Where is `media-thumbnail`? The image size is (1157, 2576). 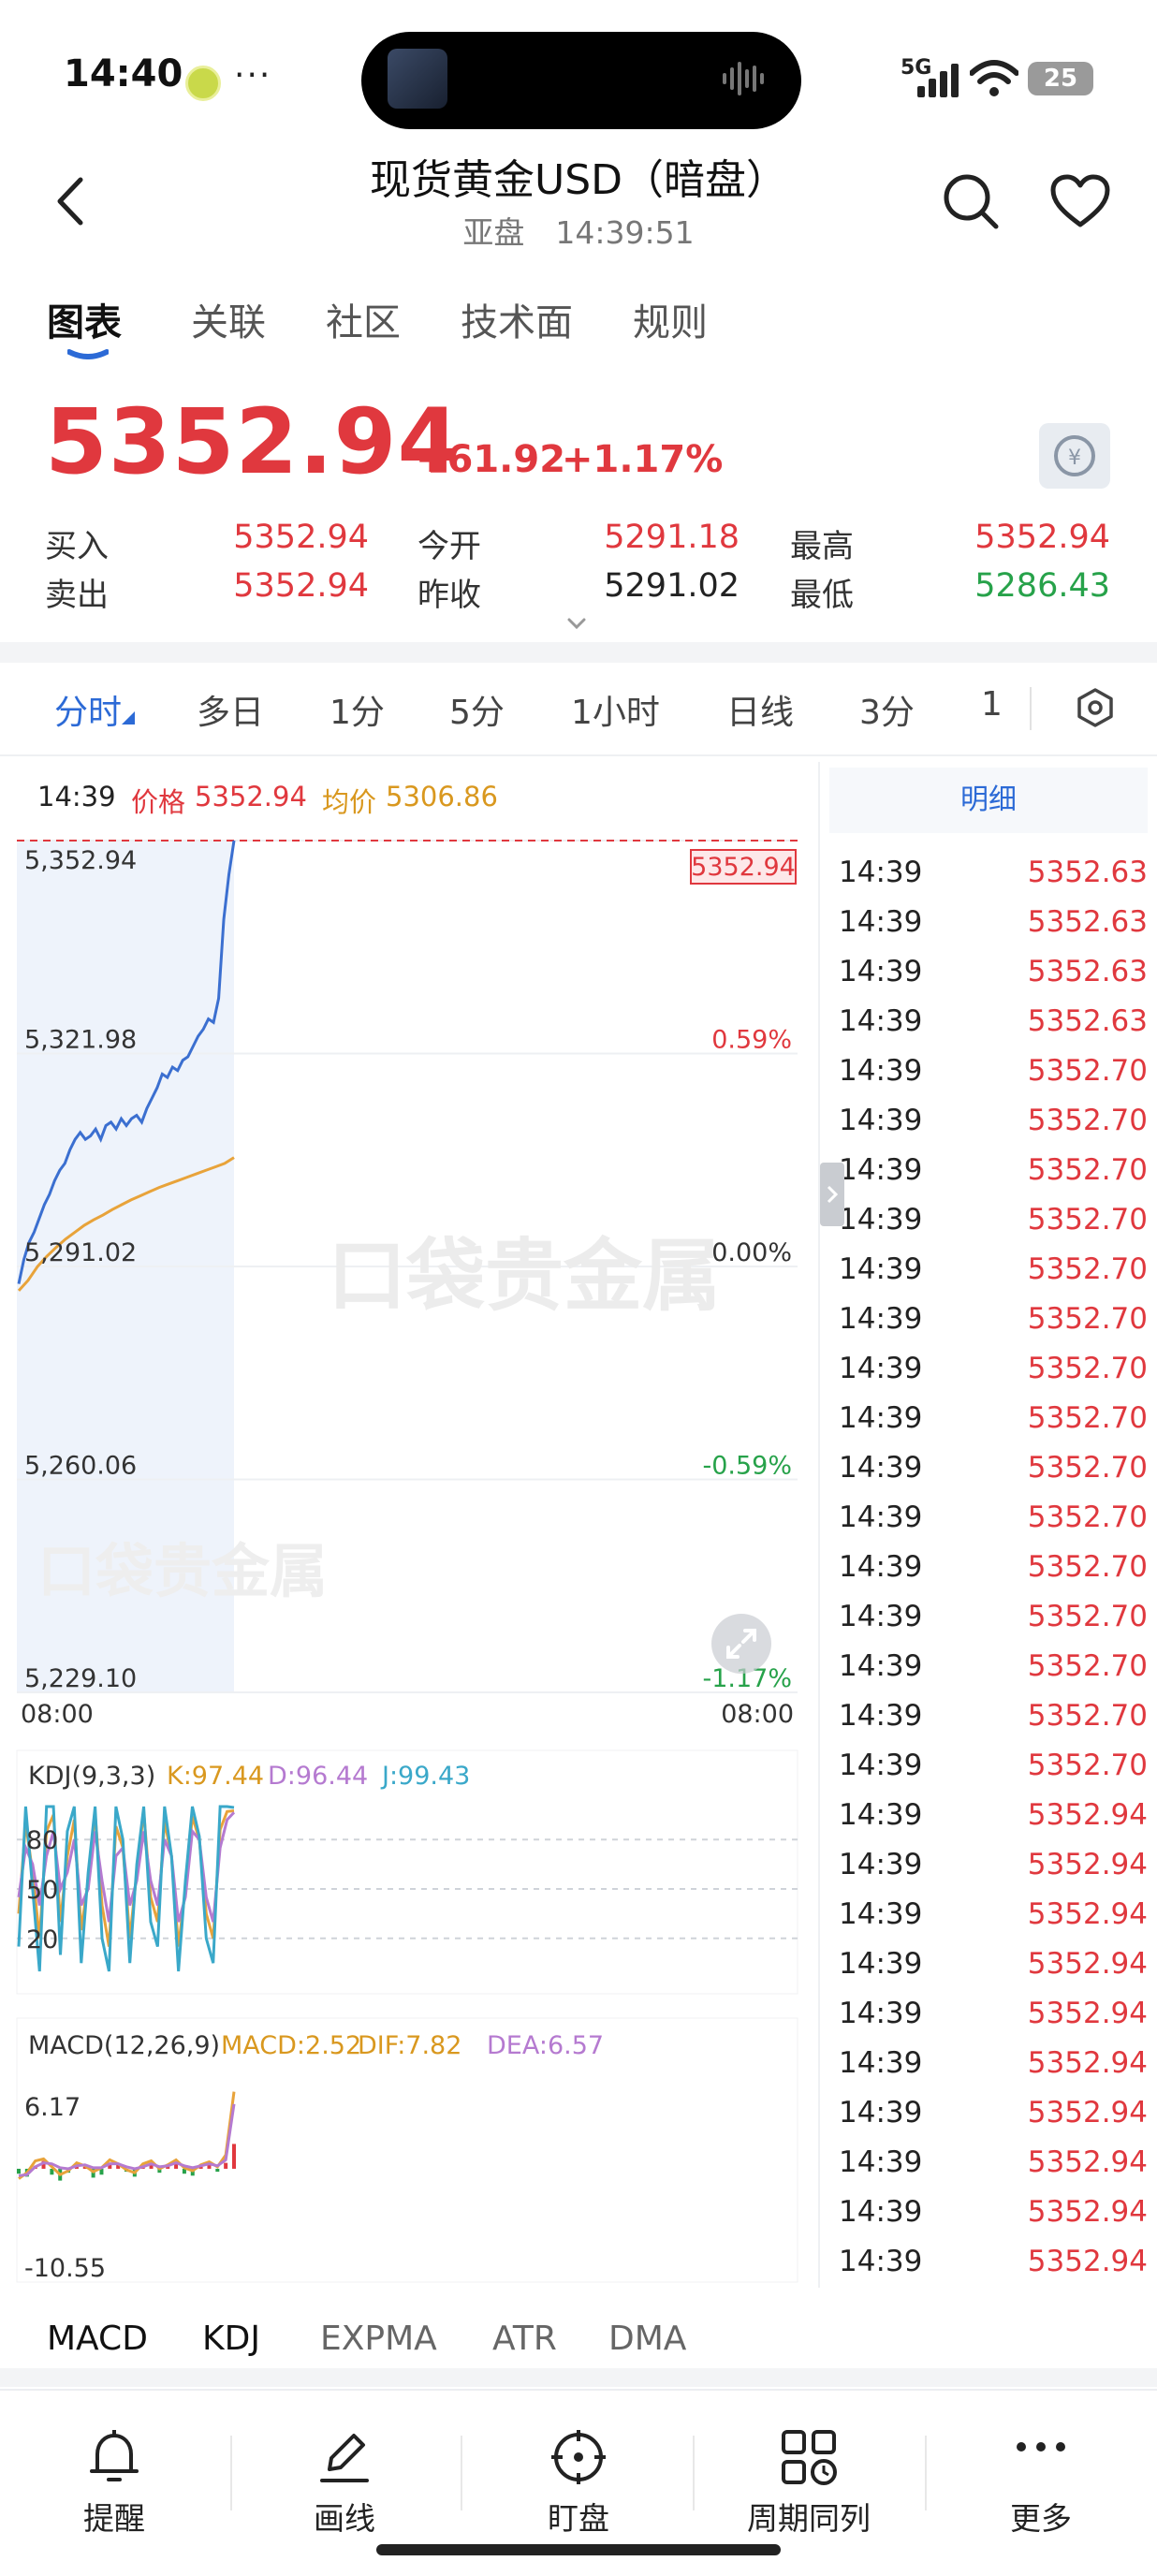 media-thumbnail is located at coordinates (417, 79).